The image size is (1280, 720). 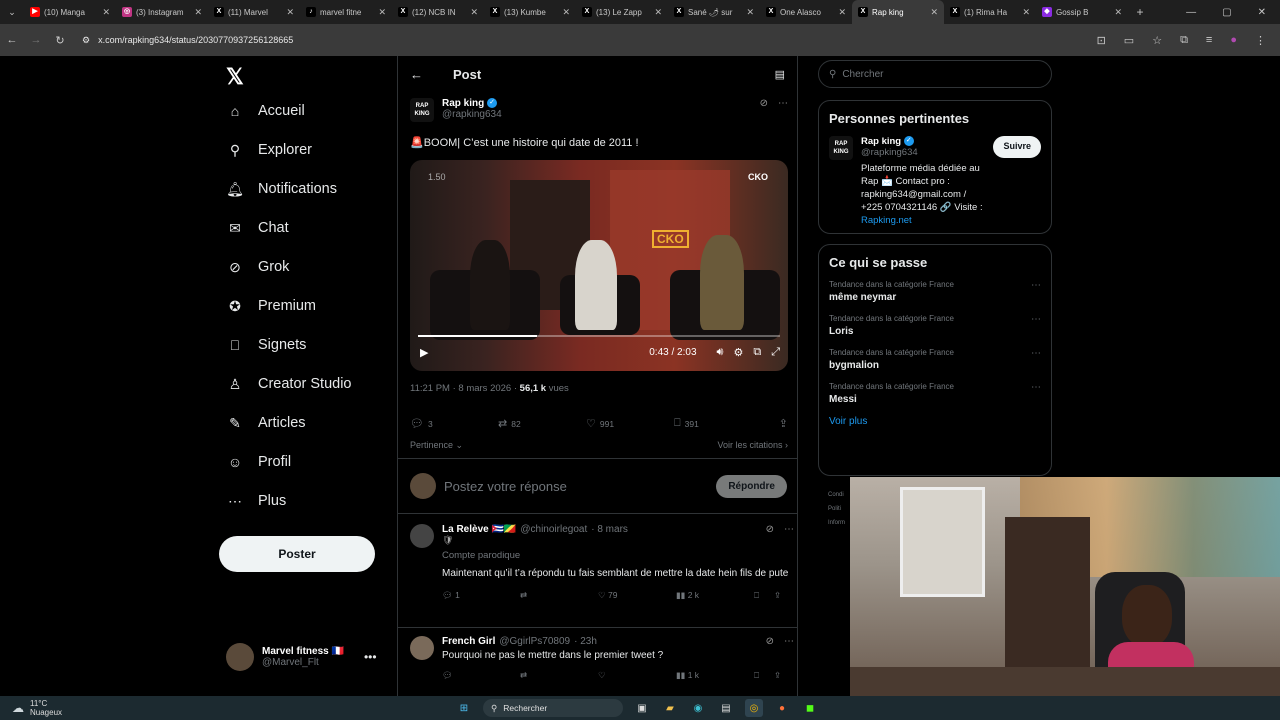 What do you see at coordinates (436, 445) in the screenshot?
I see `sort-dropdown: Pertinence ⌄` at bounding box center [436, 445].